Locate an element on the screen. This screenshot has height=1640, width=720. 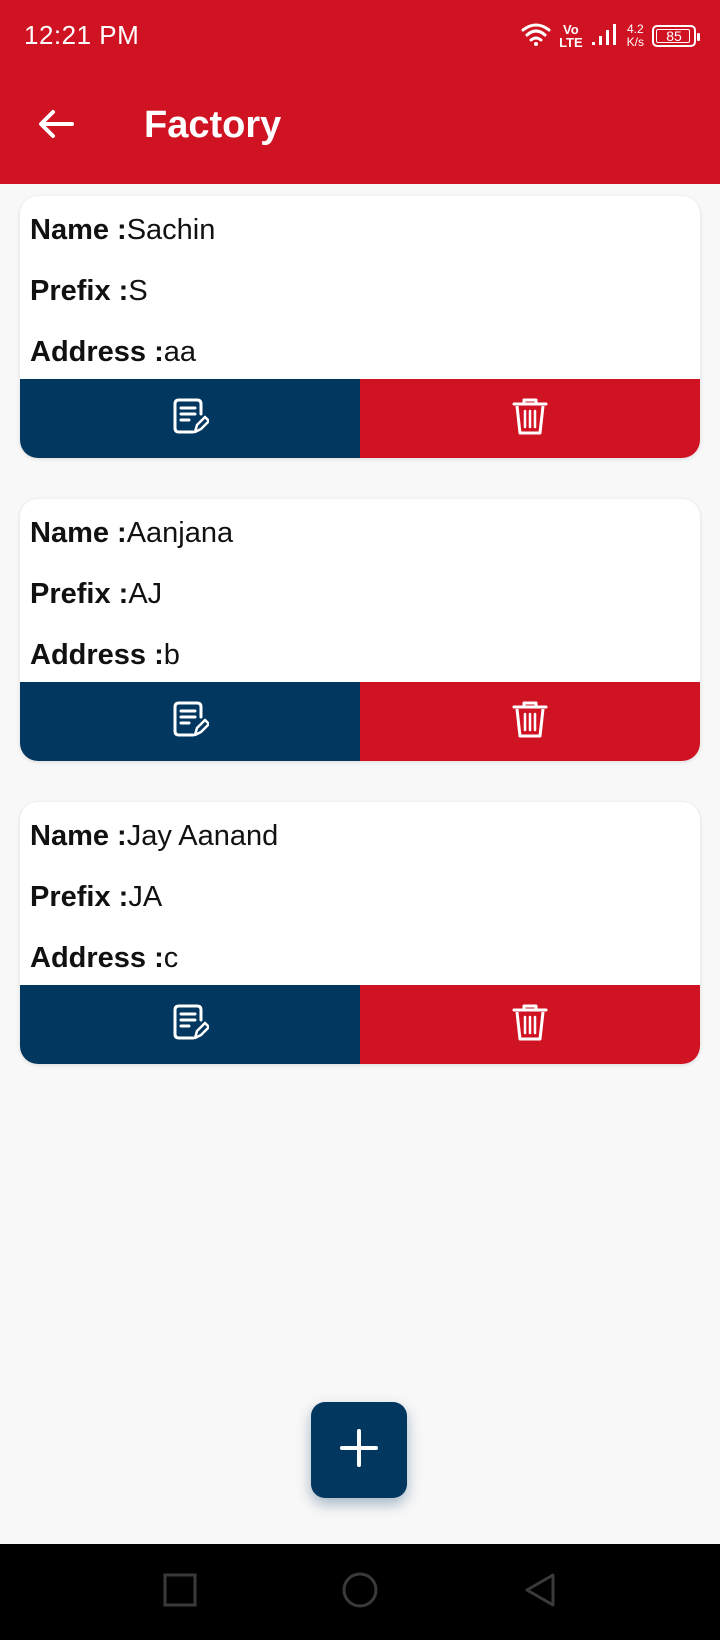
home-button is located at coordinates (360, 1592).